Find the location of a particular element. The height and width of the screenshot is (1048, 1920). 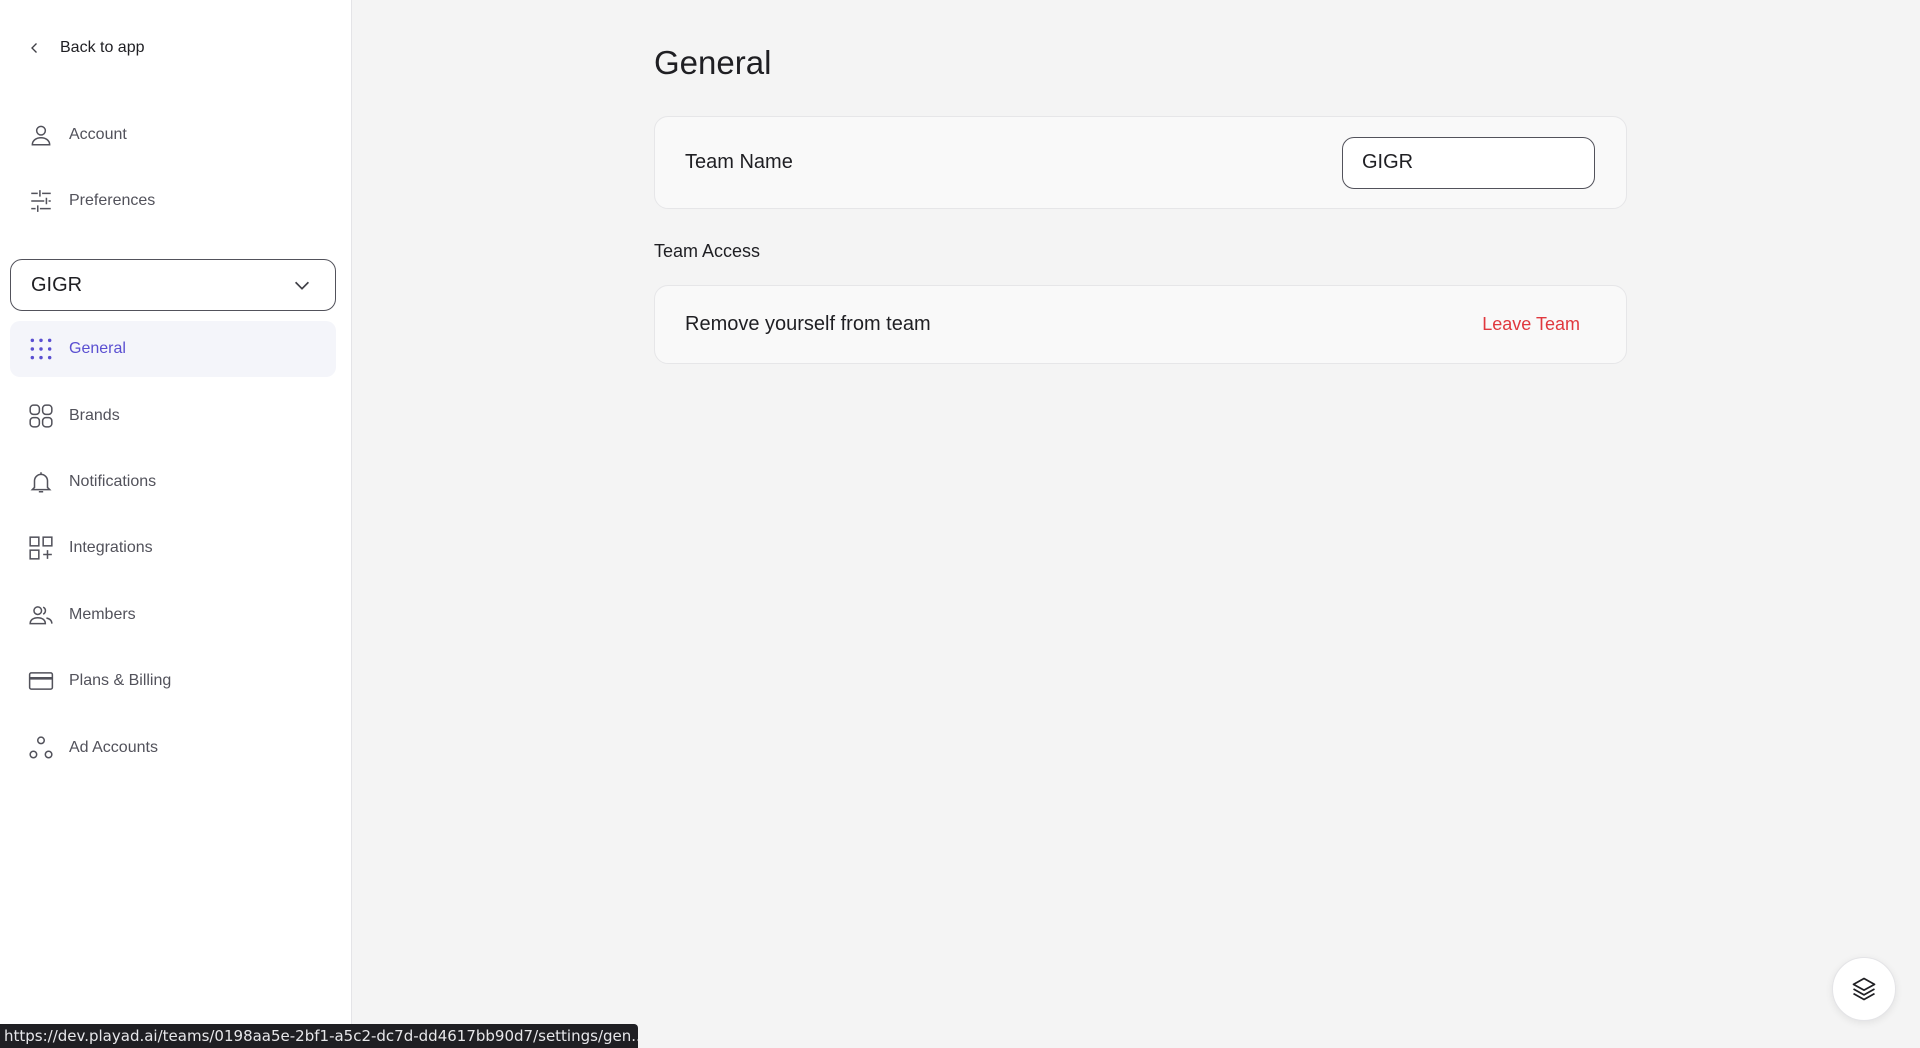

page-title: General is located at coordinates (713, 62).